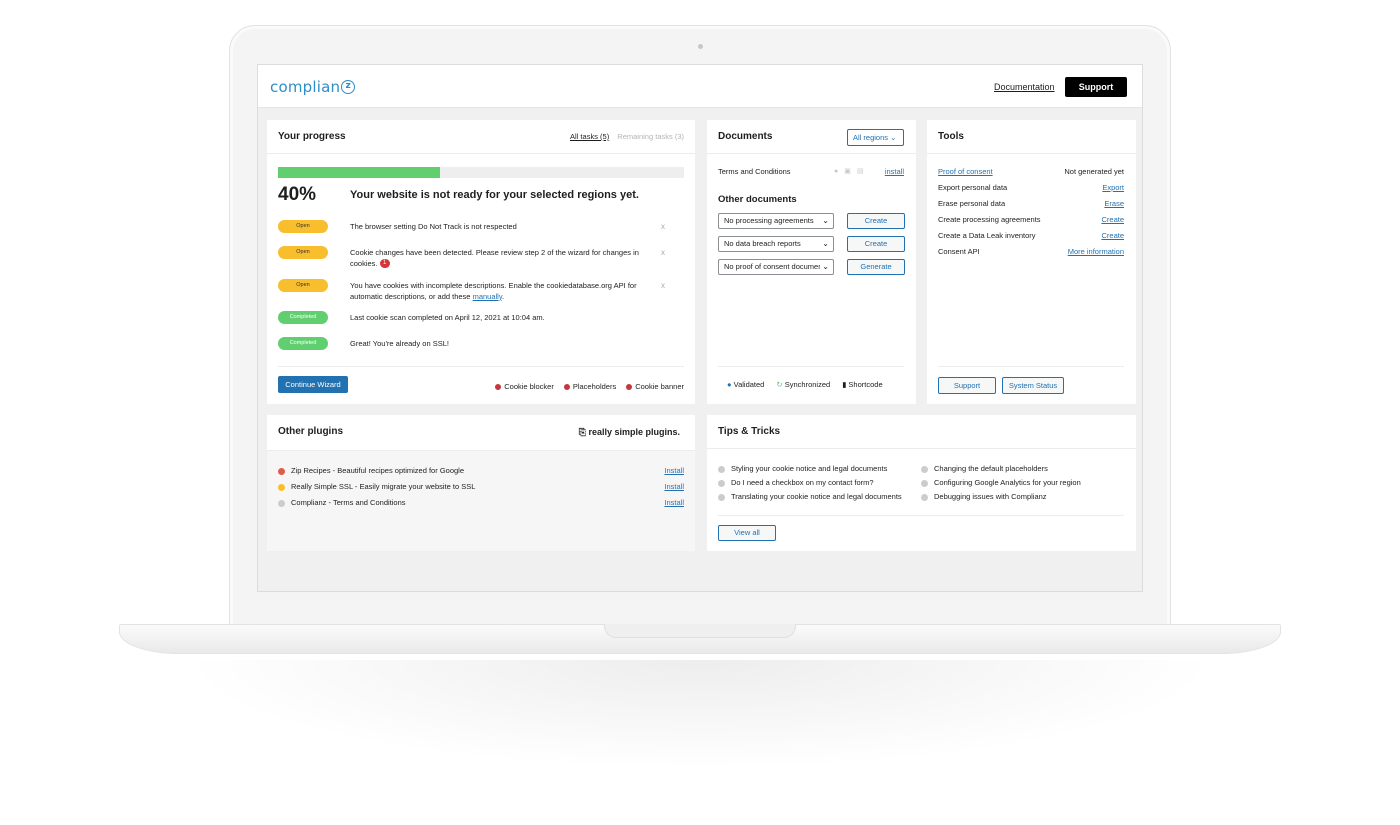  What do you see at coordinates (650, 136) in the screenshot?
I see `tab-remaining-tasks: Remaining tasks (3)` at bounding box center [650, 136].